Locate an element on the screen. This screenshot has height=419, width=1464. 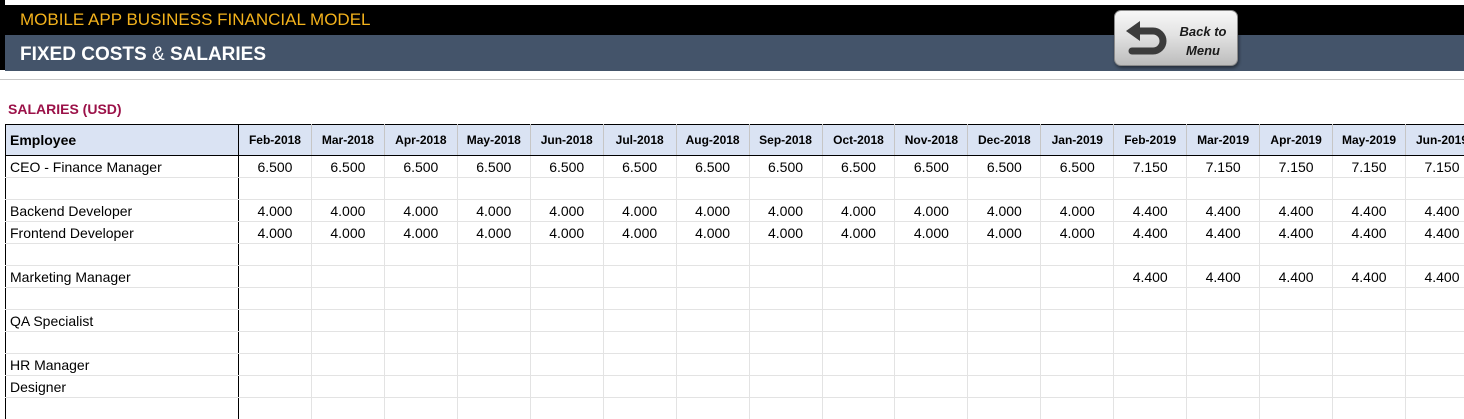
month-column-header: May-2019 is located at coordinates (1369, 140).